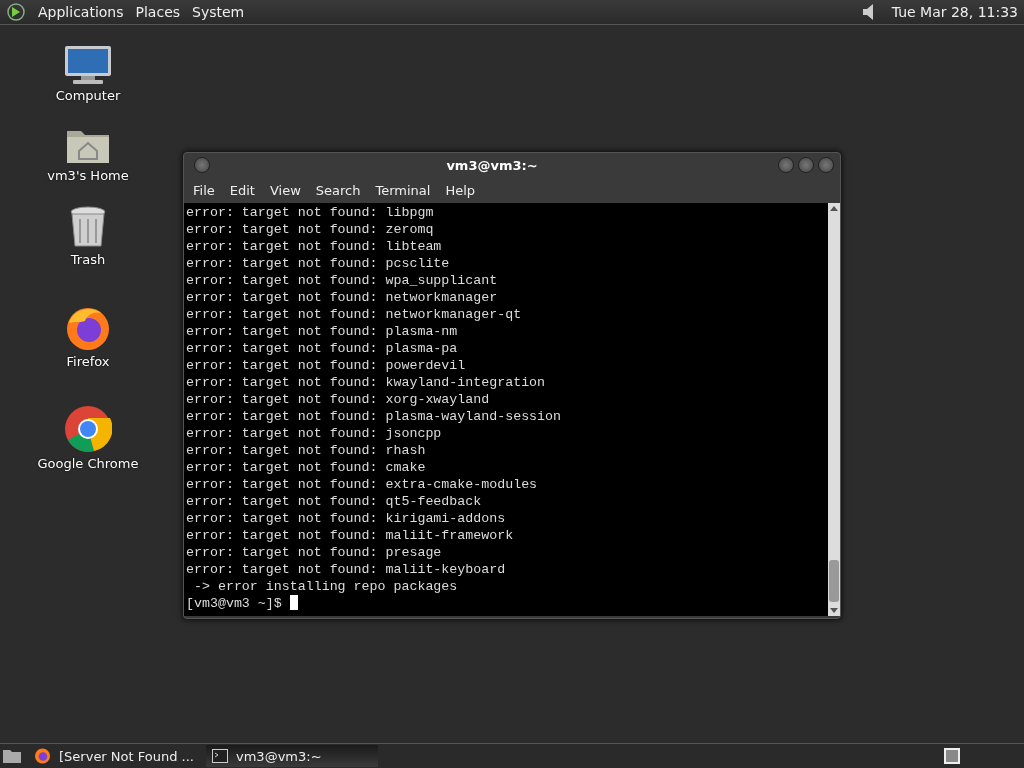  What do you see at coordinates (314, 246) in the screenshot?
I see `terminal-line: error: target not found: libteam` at bounding box center [314, 246].